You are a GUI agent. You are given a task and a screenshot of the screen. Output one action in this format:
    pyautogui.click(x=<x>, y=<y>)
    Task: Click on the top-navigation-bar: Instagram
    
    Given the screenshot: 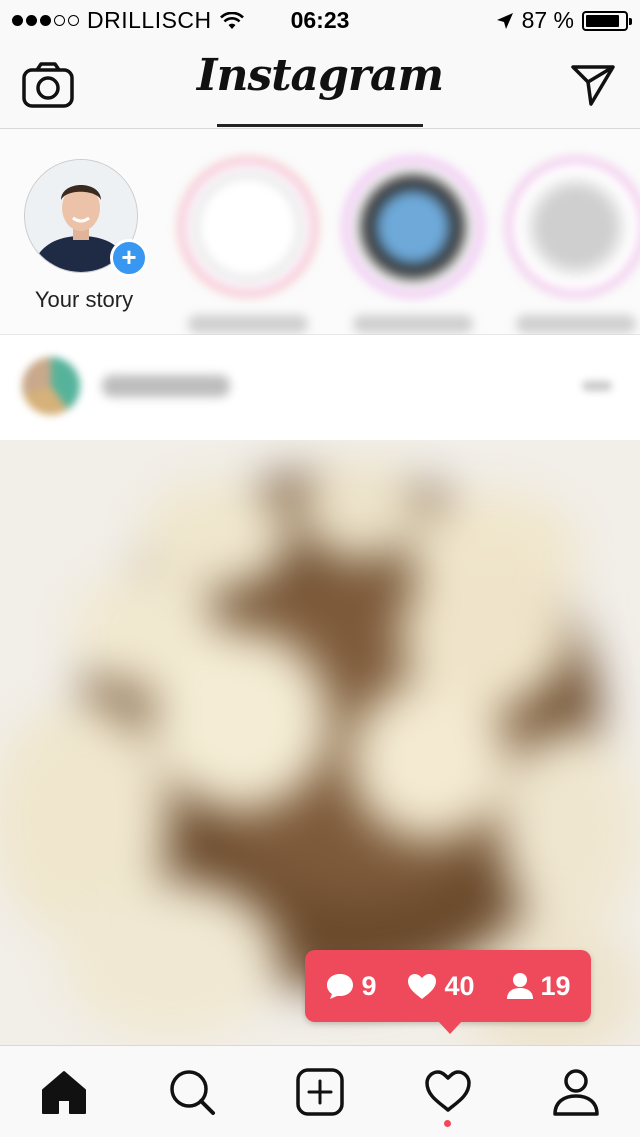 What is the action you would take?
    pyautogui.click(x=320, y=84)
    